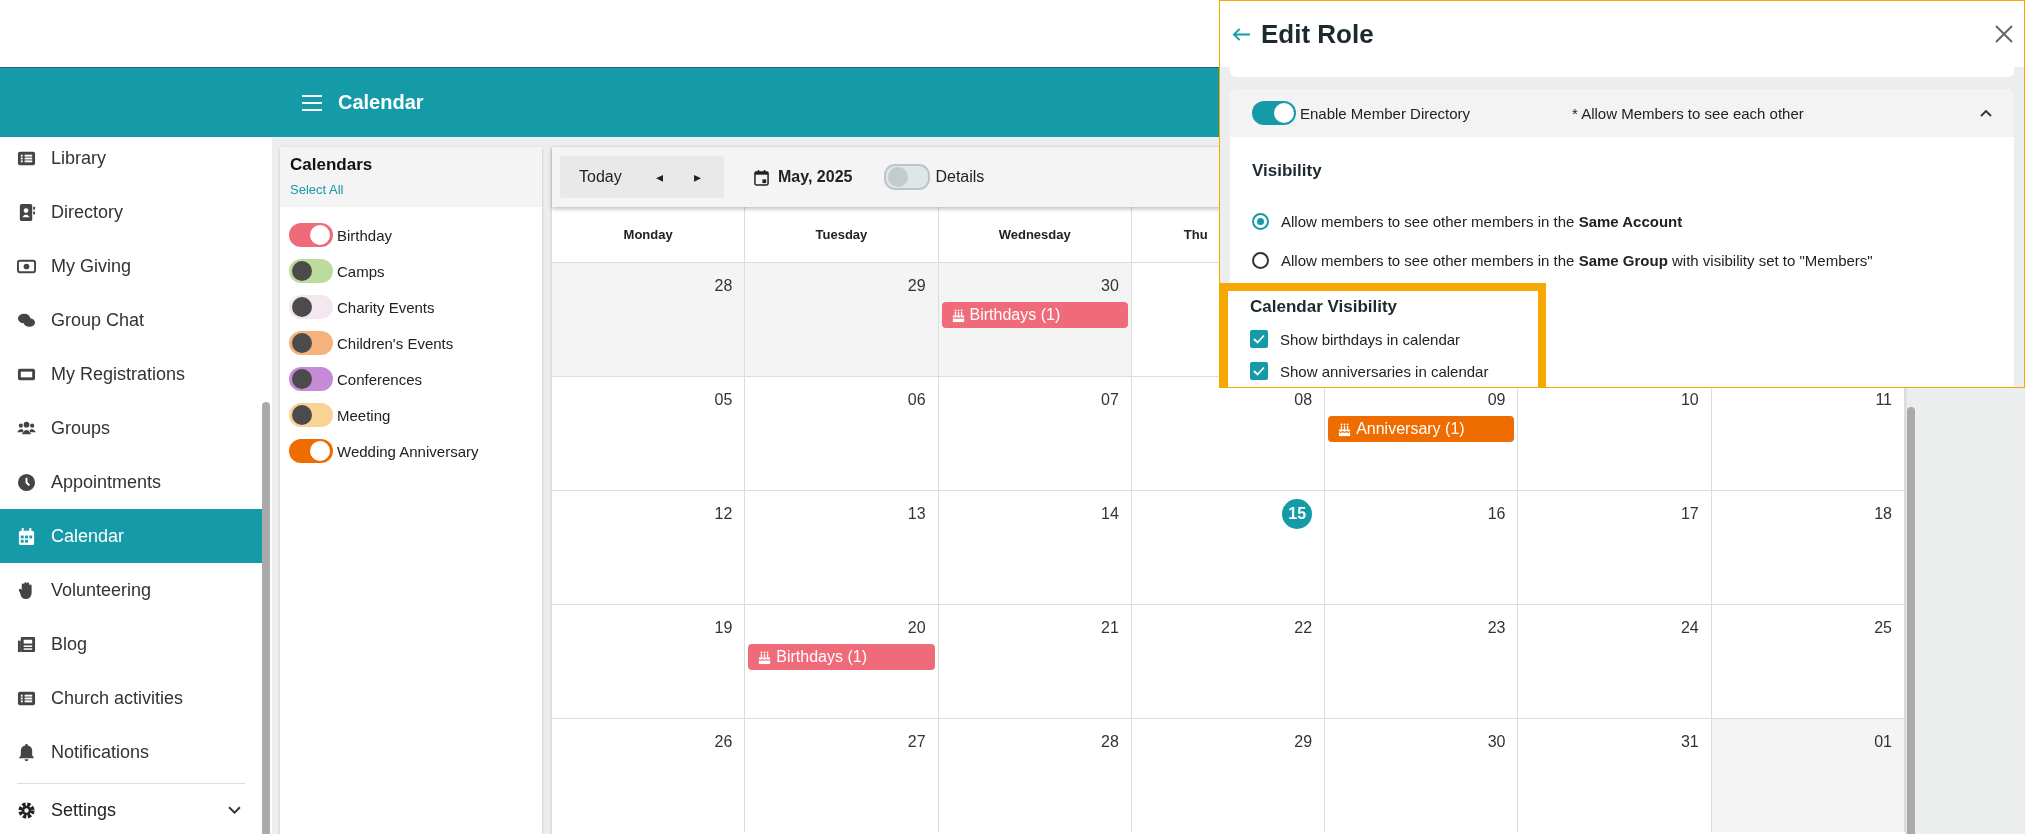  What do you see at coordinates (659, 177) in the screenshot?
I see `previous-button: ◂` at bounding box center [659, 177].